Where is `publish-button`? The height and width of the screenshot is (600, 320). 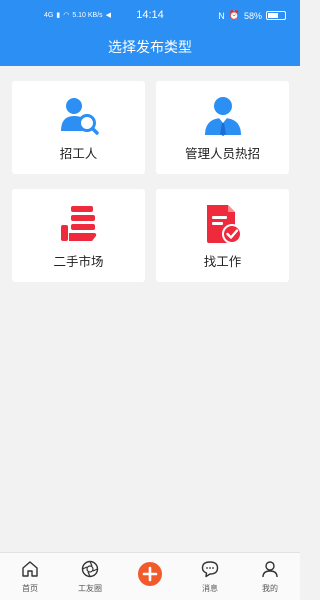
publish-button is located at coordinates (150, 574).